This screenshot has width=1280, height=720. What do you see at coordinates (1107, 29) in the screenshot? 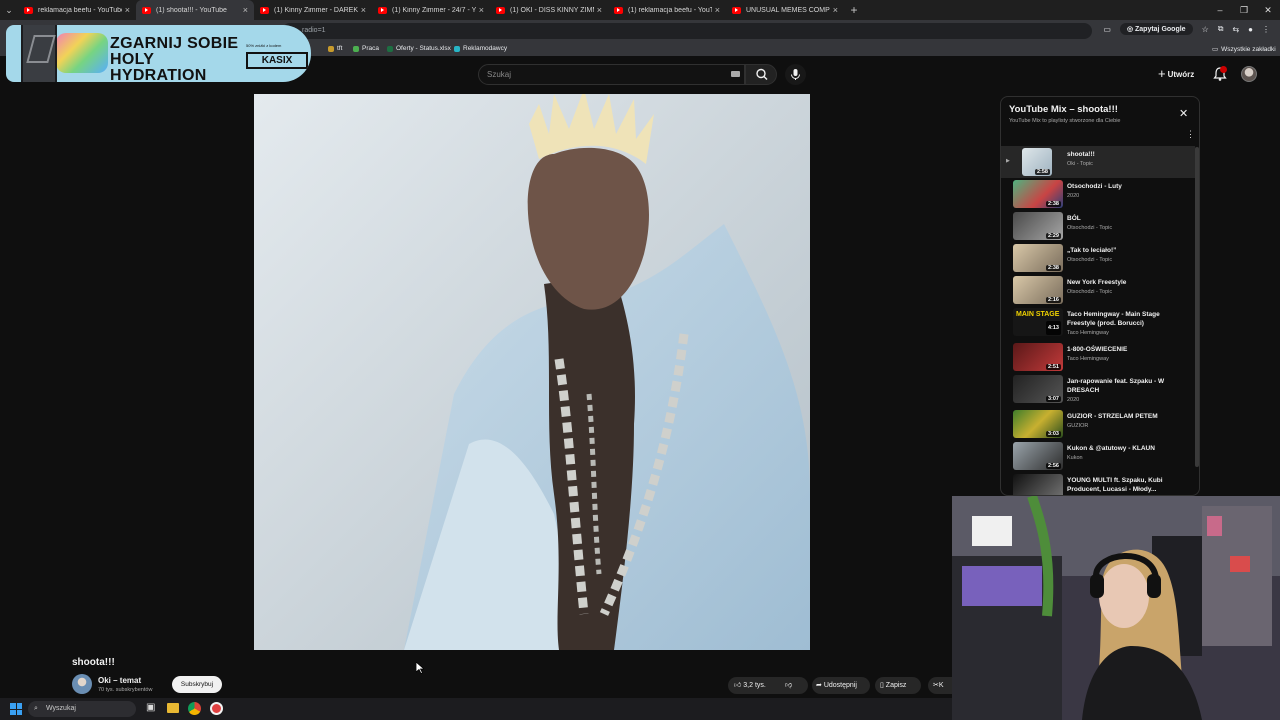
I see `cast-icon: ▭` at bounding box center [1107, 29].